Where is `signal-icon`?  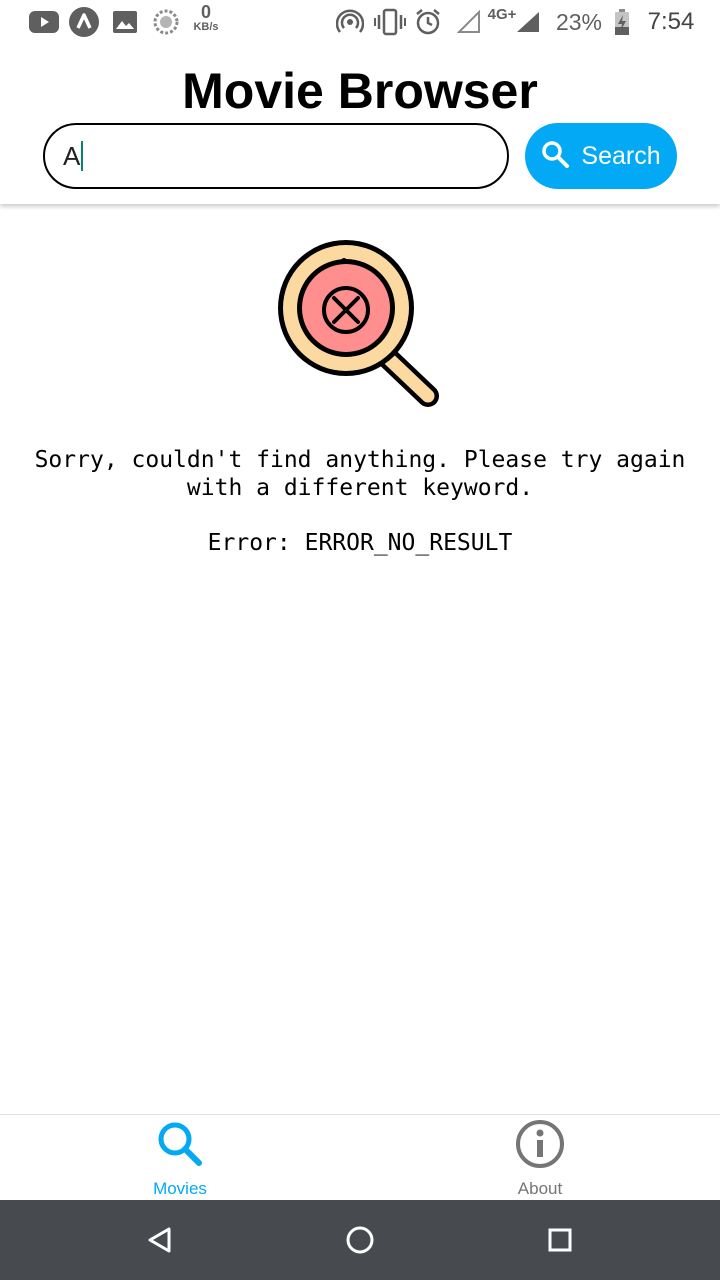
signal-icon is located at coordinates (528, 22).